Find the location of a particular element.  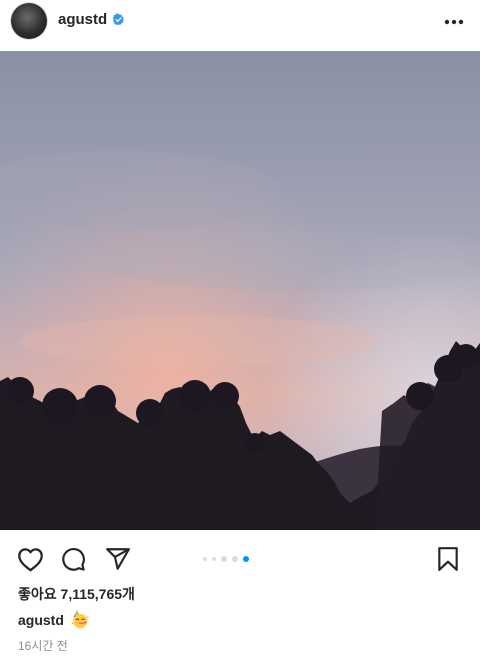

verified-badge-icon is located at coordinates (118, 19).